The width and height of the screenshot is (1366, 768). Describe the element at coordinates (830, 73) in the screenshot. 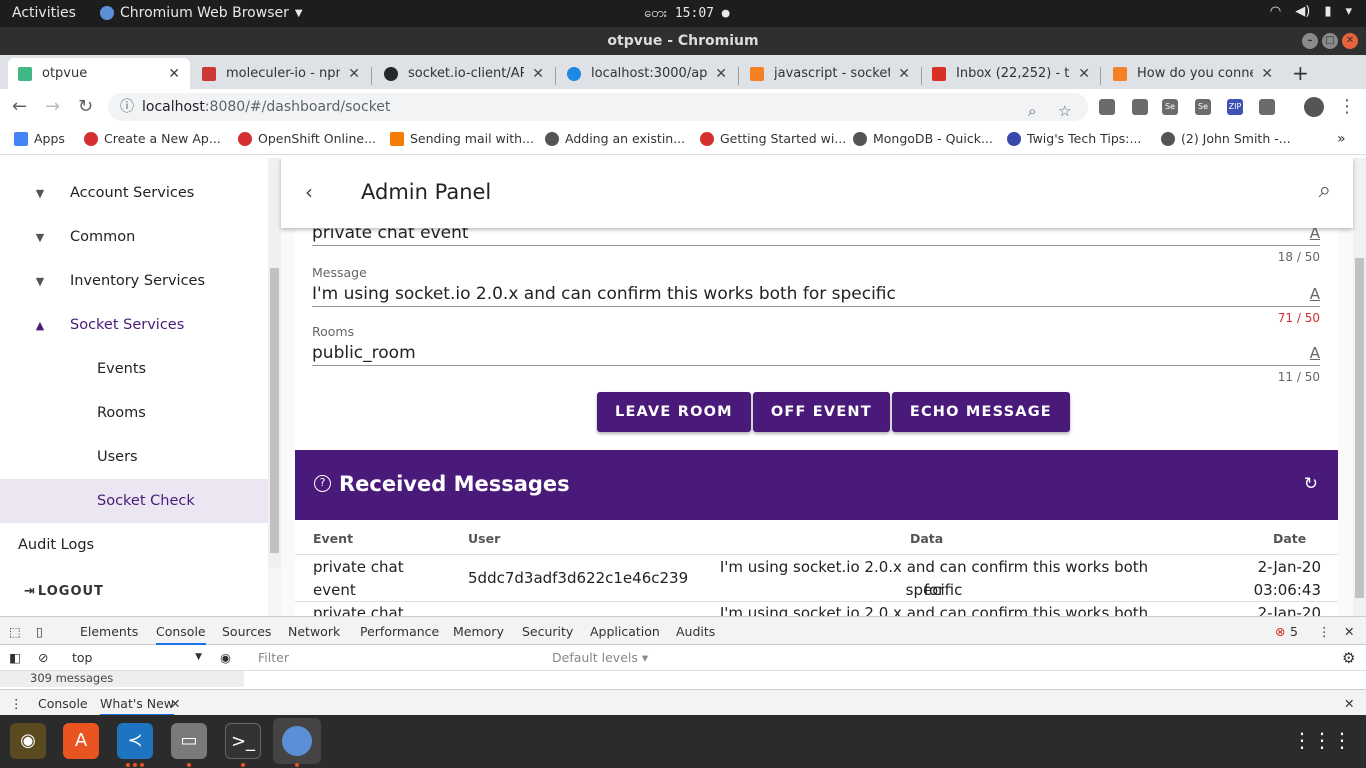

I see `browser-tab: javascript - socket.io ✕` at that location.